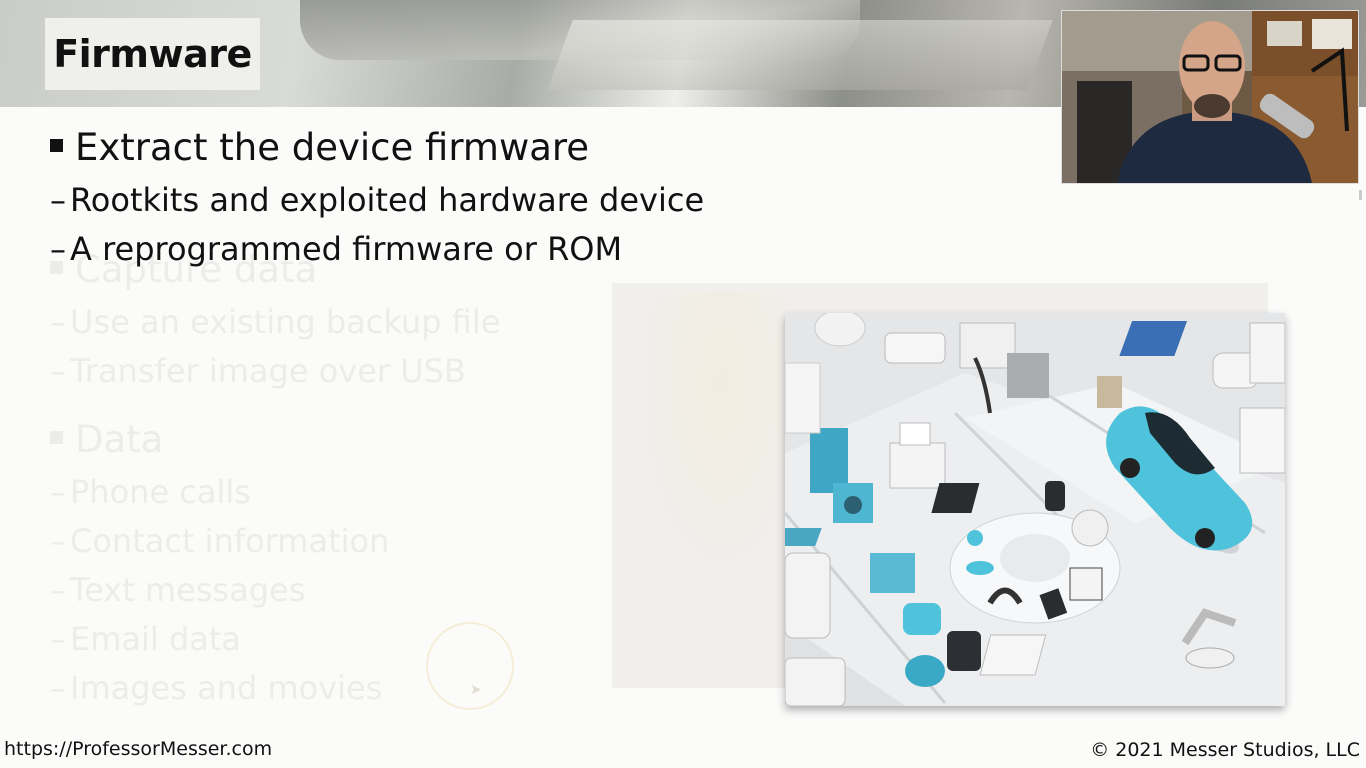 The height and width of the screenshot is (768, 1366). I want to click on presenter-webcam, so click(1210, 97).